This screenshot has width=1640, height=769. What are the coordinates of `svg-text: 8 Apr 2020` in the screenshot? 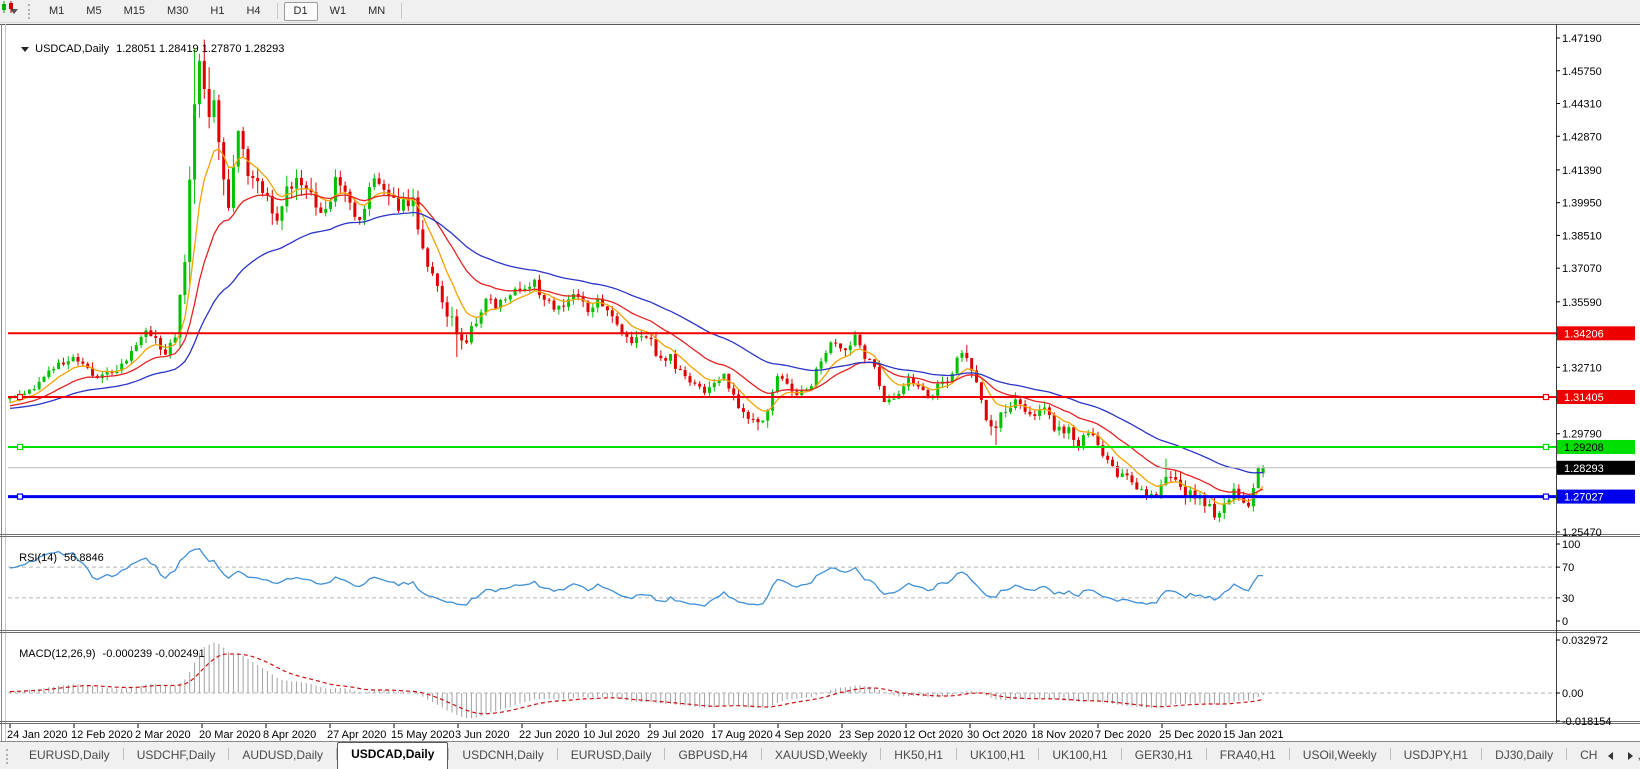 It's located at (289, 735).